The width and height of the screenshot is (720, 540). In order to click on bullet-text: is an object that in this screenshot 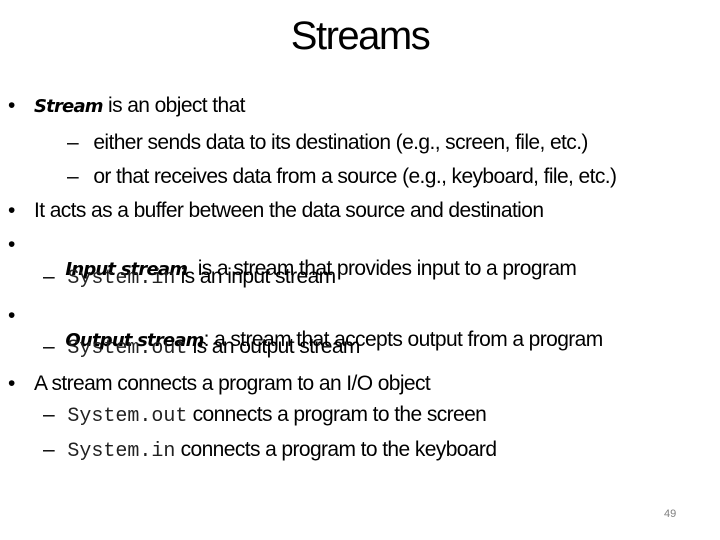, I will do `click(174, 105)`.